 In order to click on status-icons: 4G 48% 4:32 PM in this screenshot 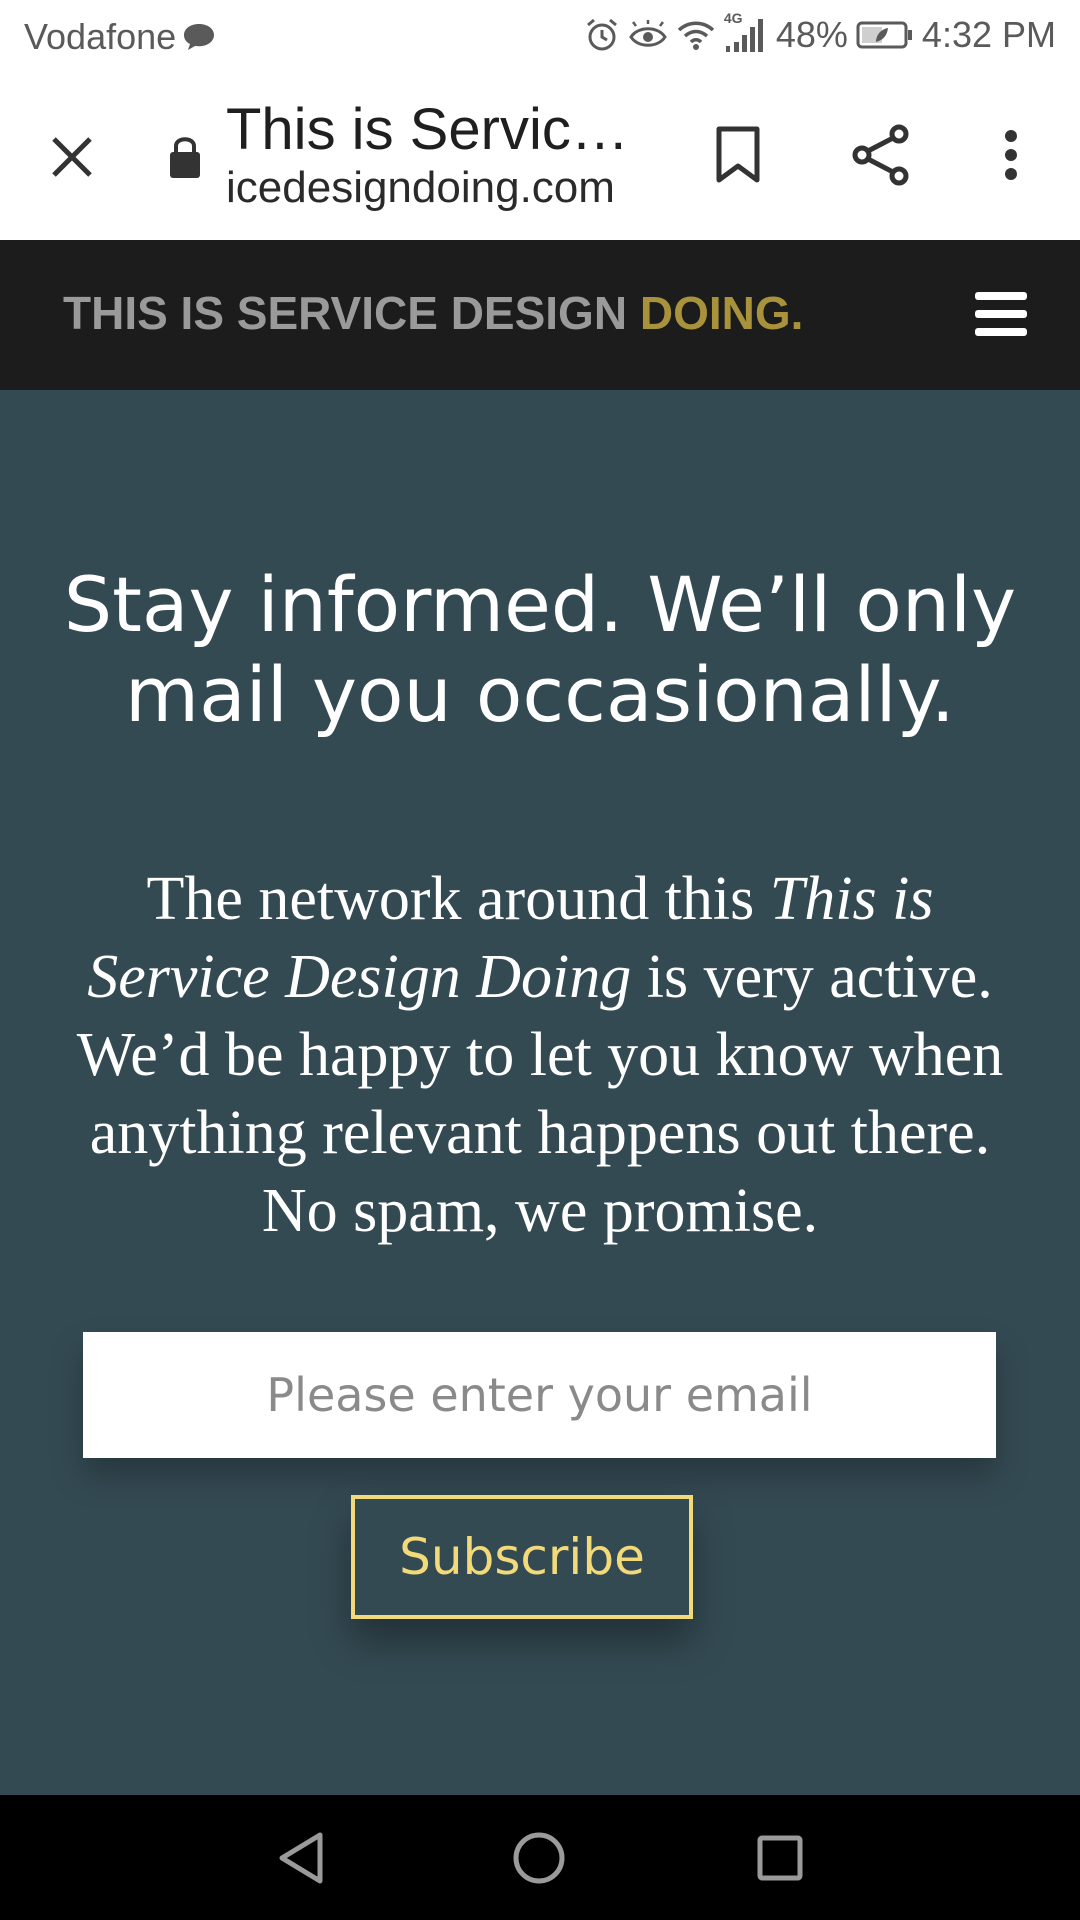, I will do `click(820, 33)`.